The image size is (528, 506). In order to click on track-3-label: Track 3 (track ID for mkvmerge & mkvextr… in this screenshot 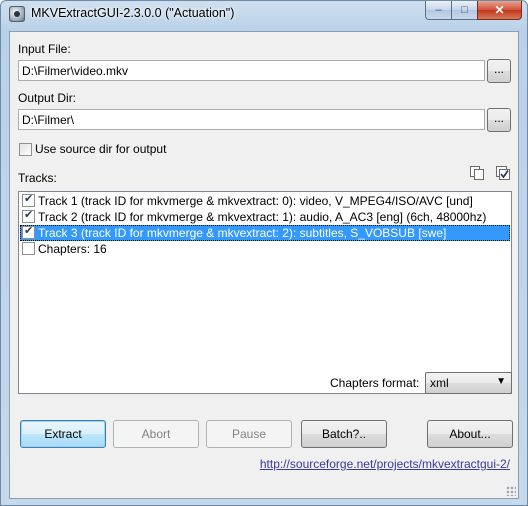, I will do `click(242, 233)`.